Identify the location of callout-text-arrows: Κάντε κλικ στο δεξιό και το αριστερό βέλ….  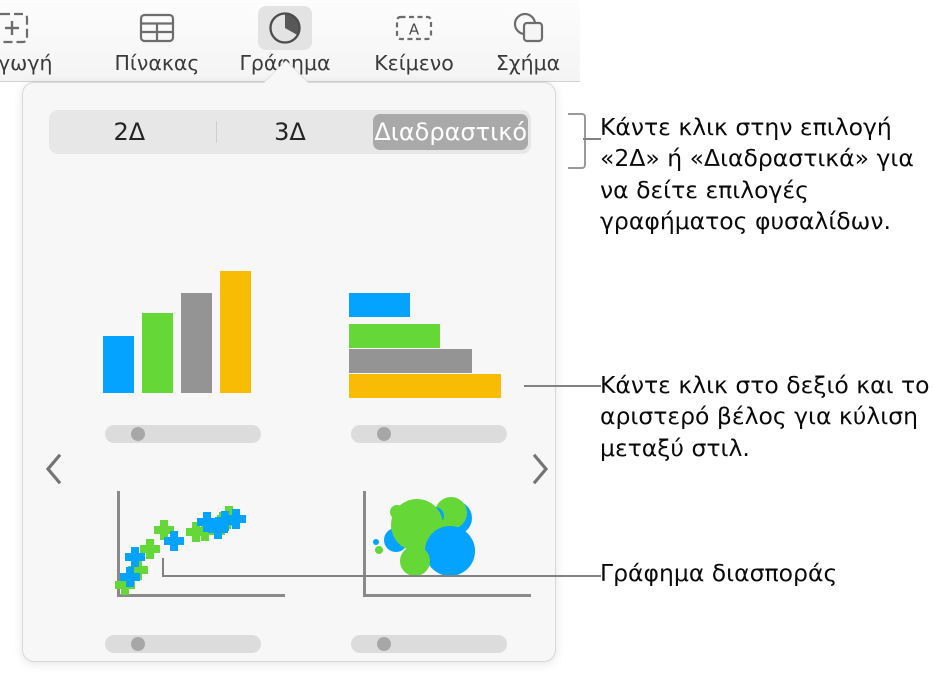
(765, 416).